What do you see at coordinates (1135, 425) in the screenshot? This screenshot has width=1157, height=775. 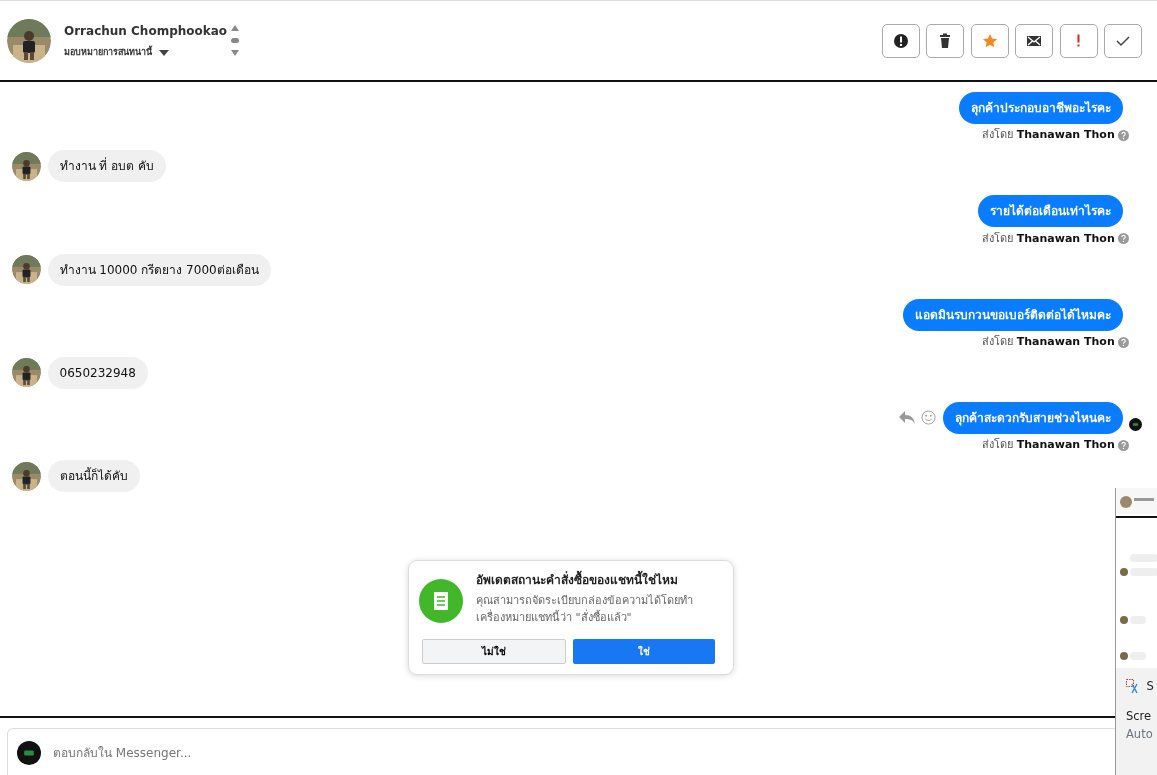 I see `seen-avatar` at bounding box center [1135, 425].